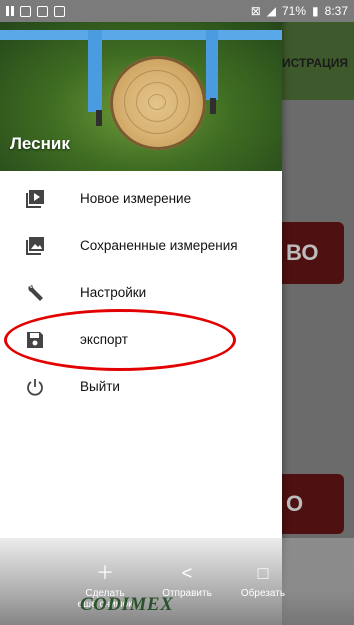 The image size is (354, 625). I want to click on highlight-annotation-oval, so click(120, 340).